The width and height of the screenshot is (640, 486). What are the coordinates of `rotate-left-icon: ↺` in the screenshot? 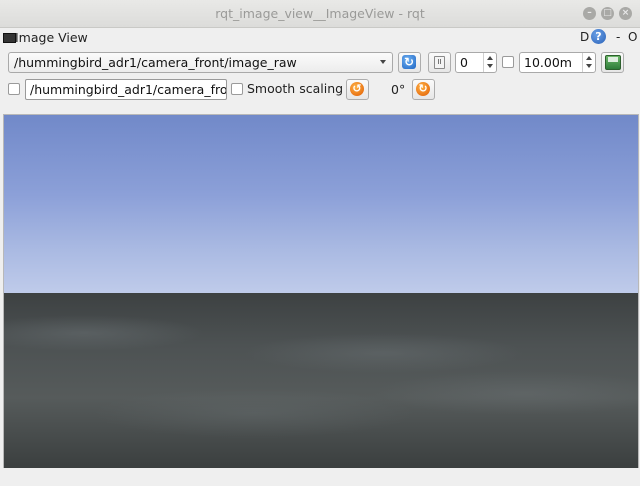 It's located at (357, 89).